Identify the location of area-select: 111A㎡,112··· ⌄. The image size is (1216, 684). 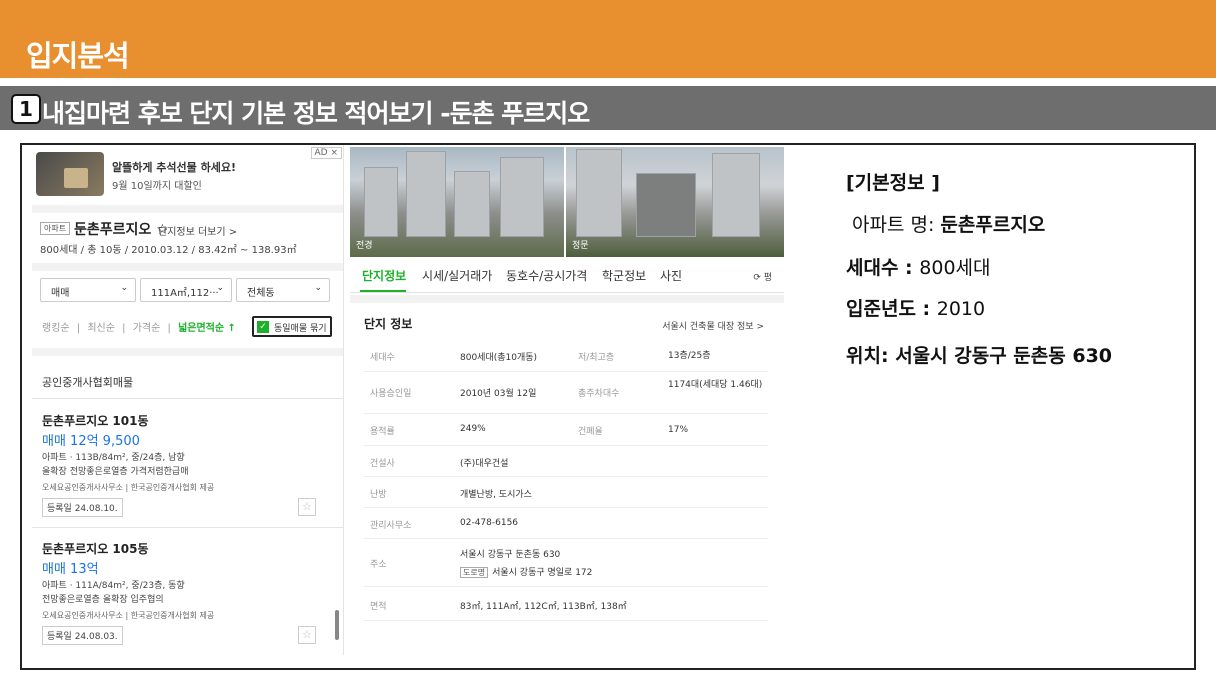
(186, 290).